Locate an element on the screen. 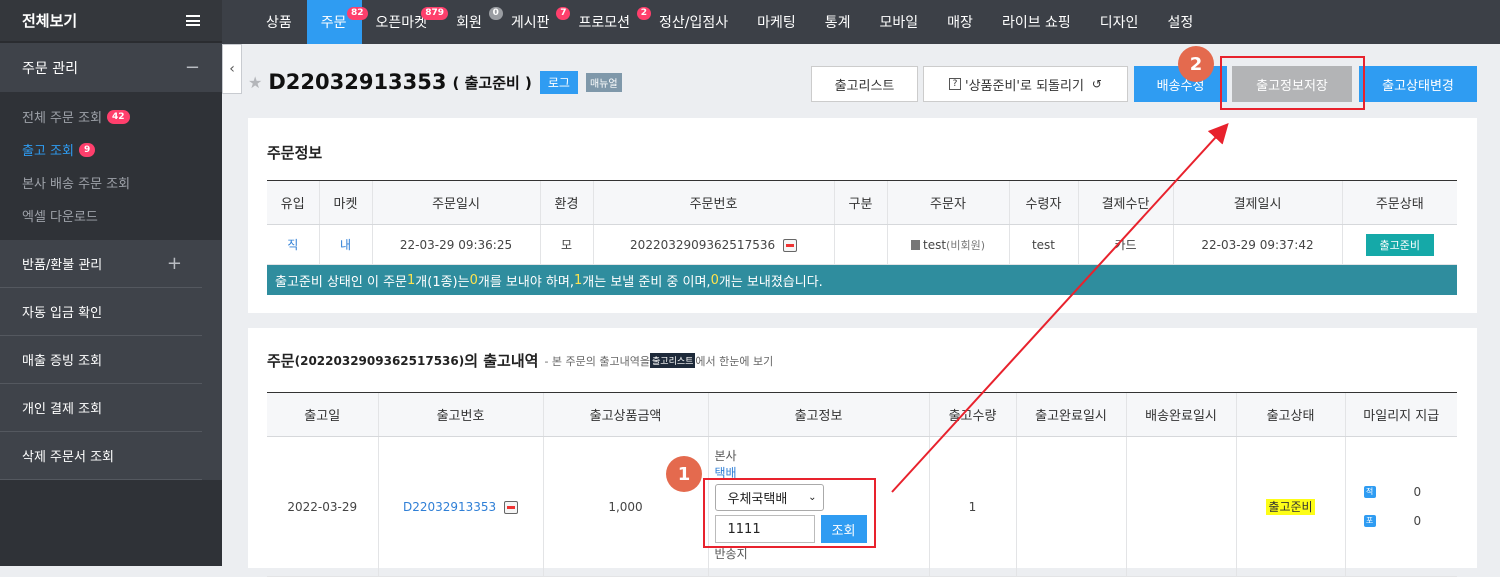 Image resolution: width=1500 pixels, height=577 pixels. count-badge: 82 is located at coordinates (357, 13).